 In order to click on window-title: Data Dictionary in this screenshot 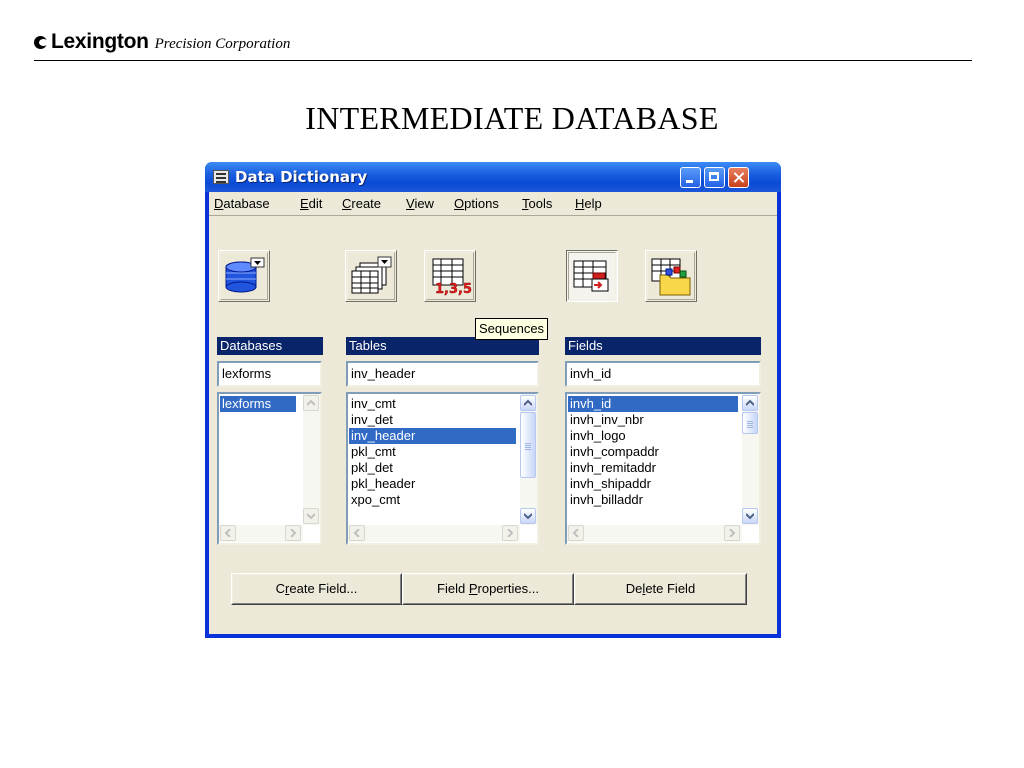, I will do `click(301, 177)`.